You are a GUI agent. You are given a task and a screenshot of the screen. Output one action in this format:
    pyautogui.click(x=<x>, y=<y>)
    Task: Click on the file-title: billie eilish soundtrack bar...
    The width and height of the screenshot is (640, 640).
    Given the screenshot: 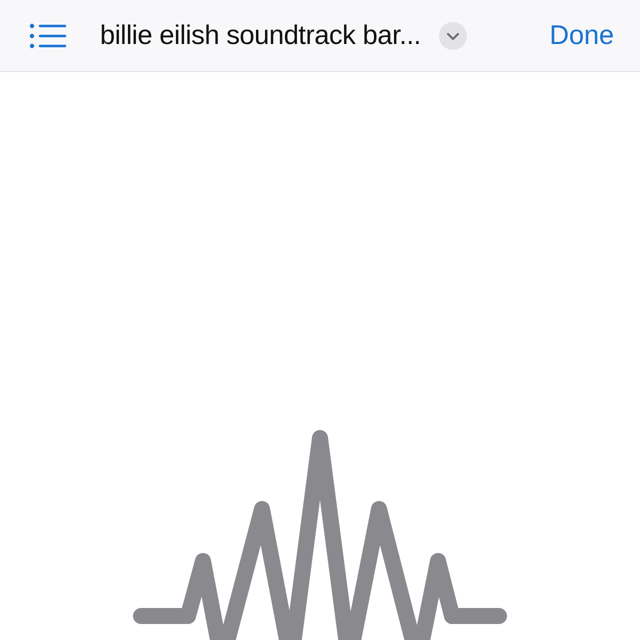 What is the action you would take?
    pyautogui.click(x=260, y=35)
    